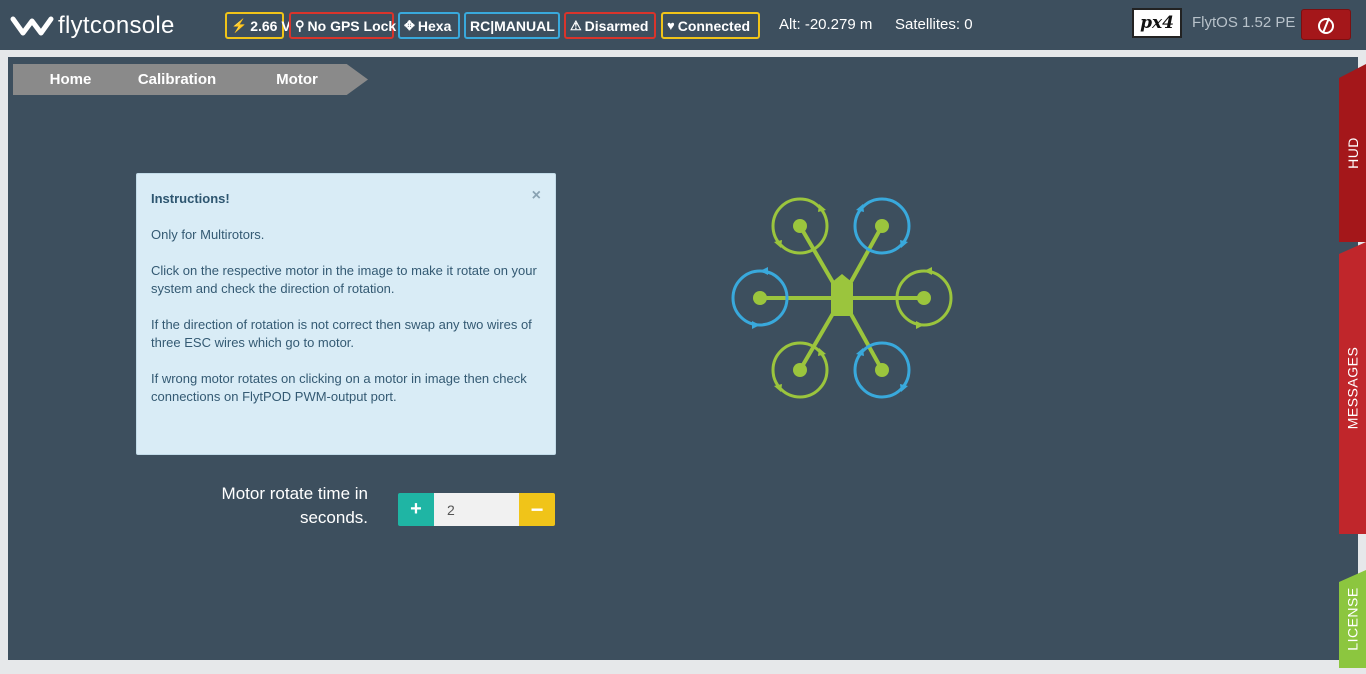 This screenshot has height=674, width=1366. What do you see at coordinates (826, 24) in the screenshot?
I see `altitude-readout: Alt: -20.279 m` at bounding box center [826, 24].